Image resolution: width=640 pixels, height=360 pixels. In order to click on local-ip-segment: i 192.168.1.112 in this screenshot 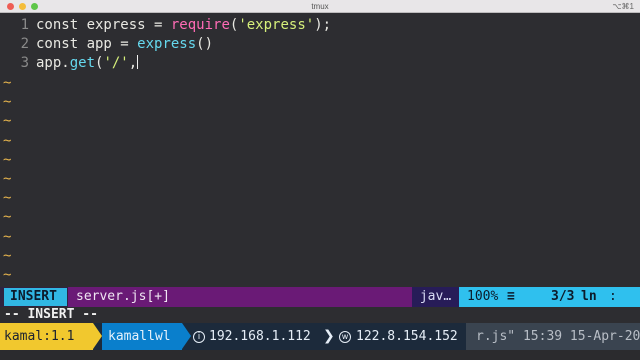, I will do `click(252, 336)`.